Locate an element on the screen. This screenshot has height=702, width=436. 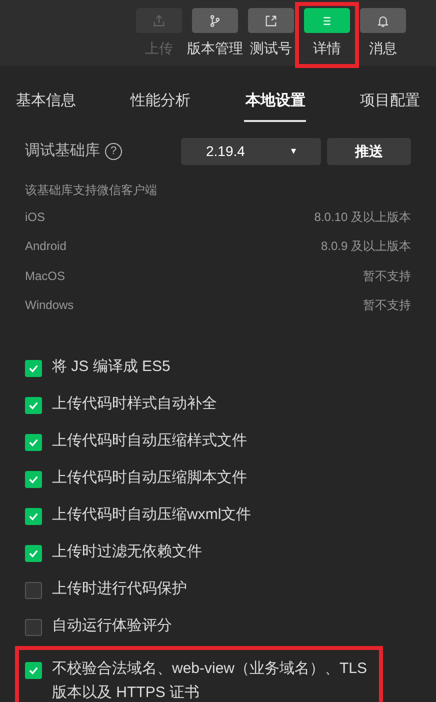
version-requirement: 8.0.10 及以上版本 is located at coordinates (362, 217).